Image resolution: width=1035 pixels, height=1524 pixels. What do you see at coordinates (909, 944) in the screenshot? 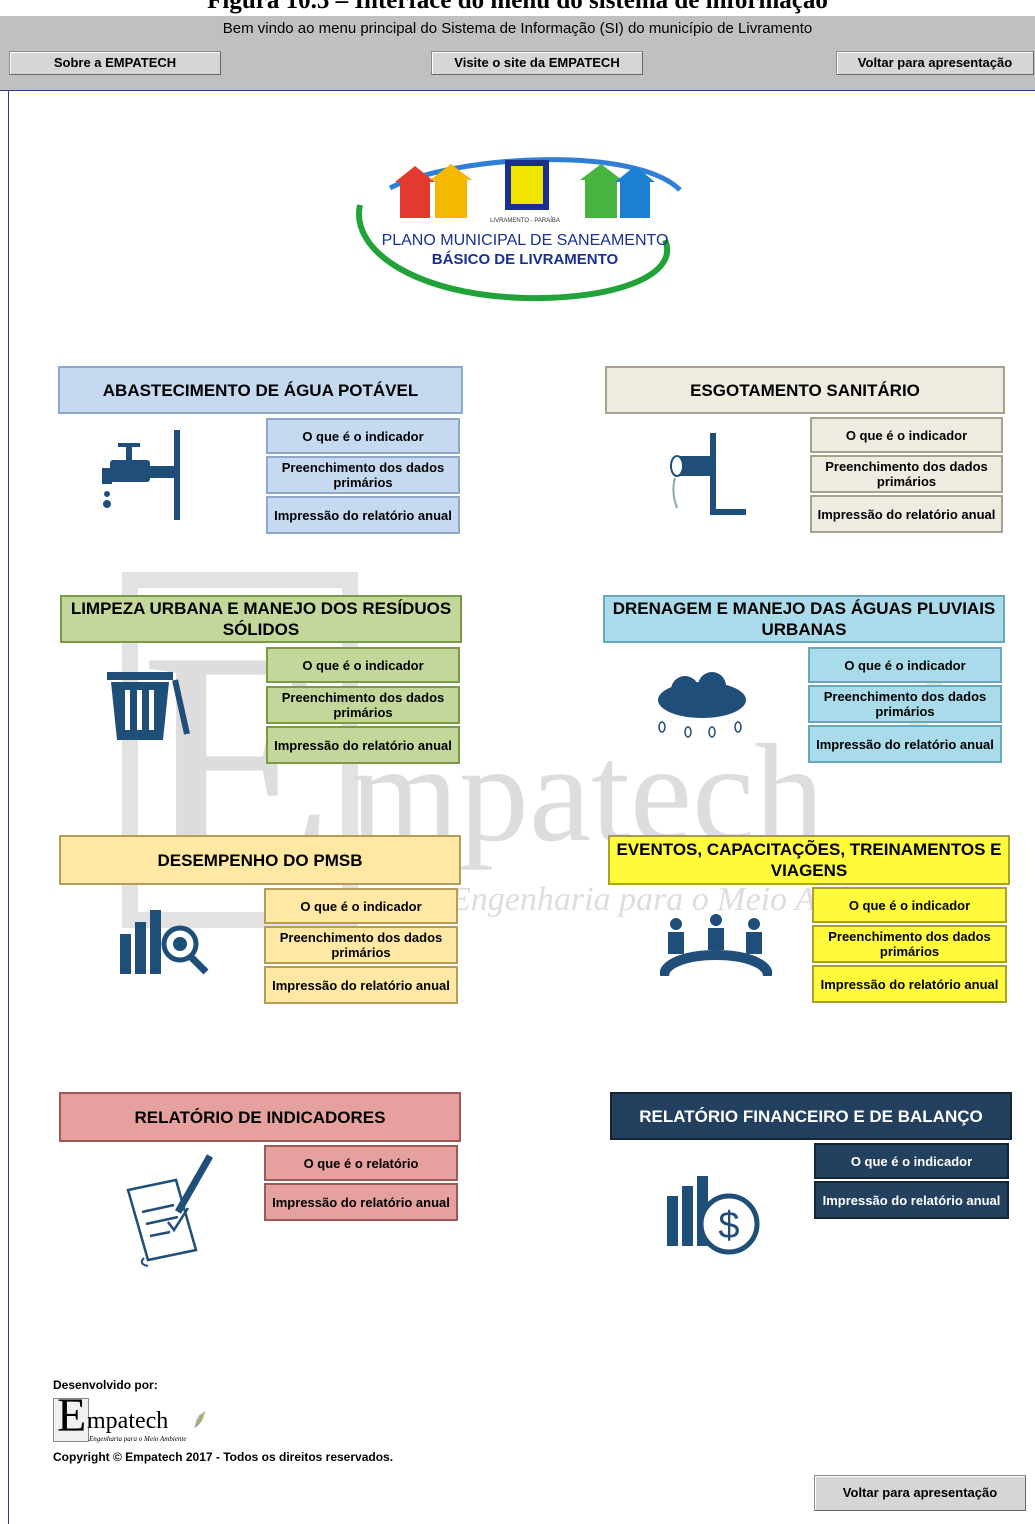
I see `eventos-fill-data-button: Preenchimento dos dados primários` at bounding box center [909, 944].